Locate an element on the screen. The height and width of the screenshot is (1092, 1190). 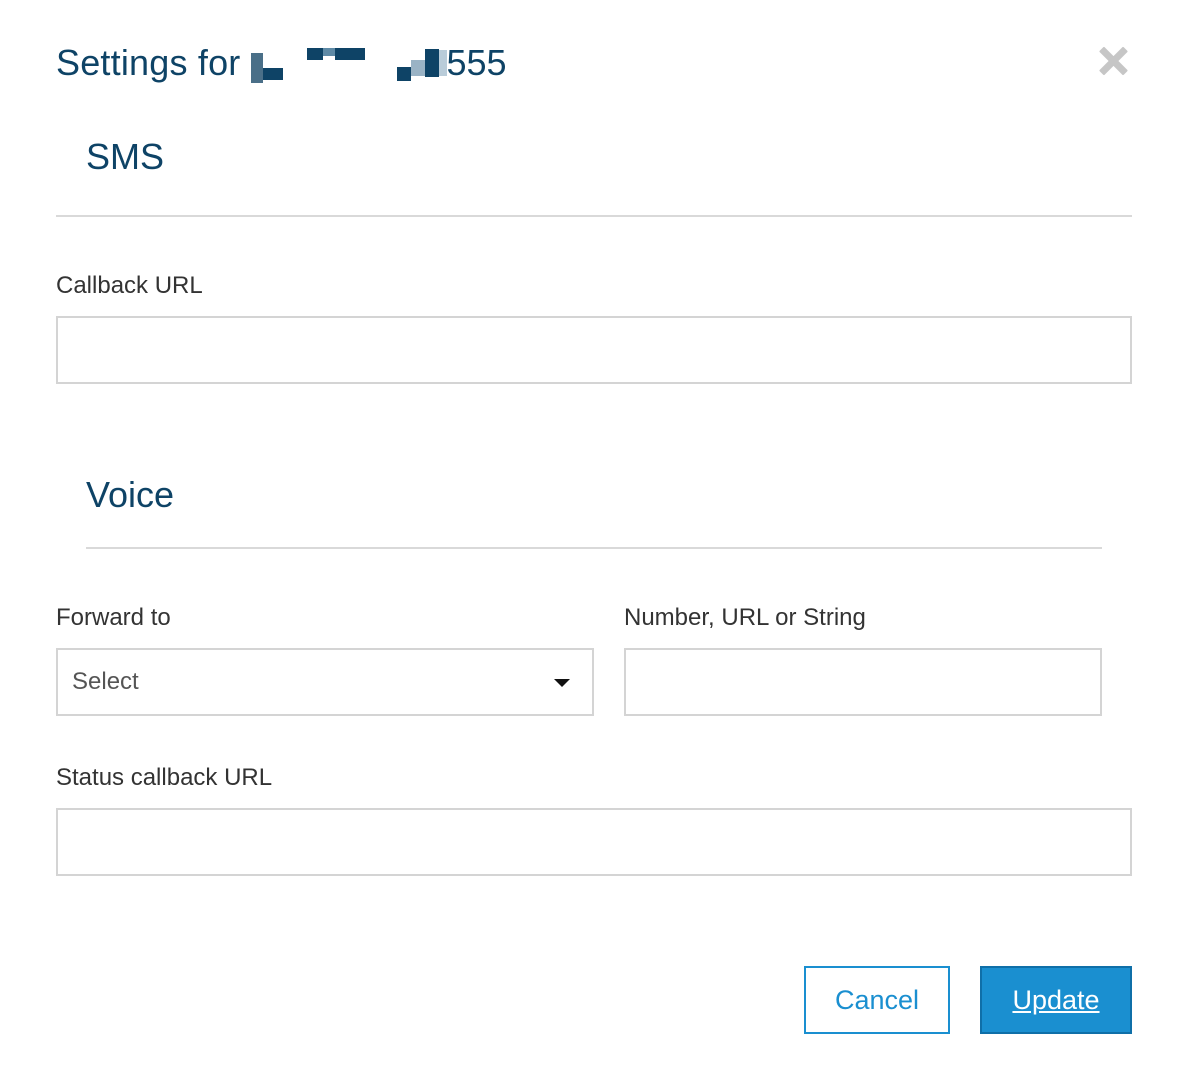
dialog-title: Settings for 555 is located at coordinates (281, 63).